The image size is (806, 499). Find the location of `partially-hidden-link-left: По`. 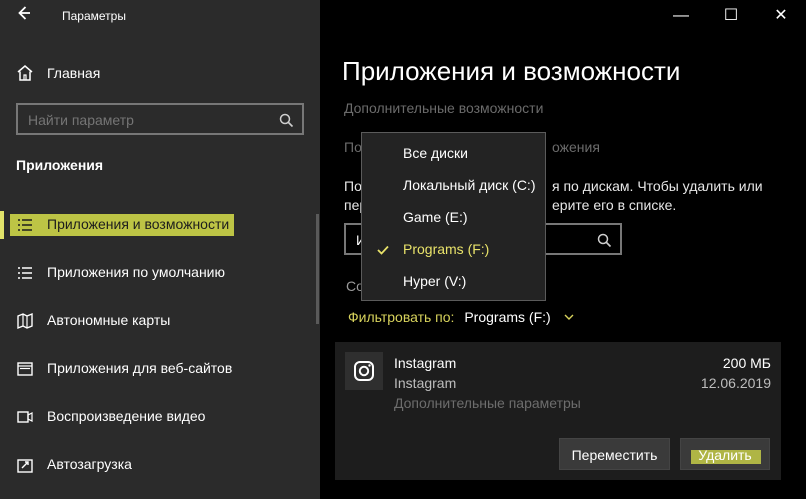

partially-hidden-link-left: По is located at coordinates (353, 147).